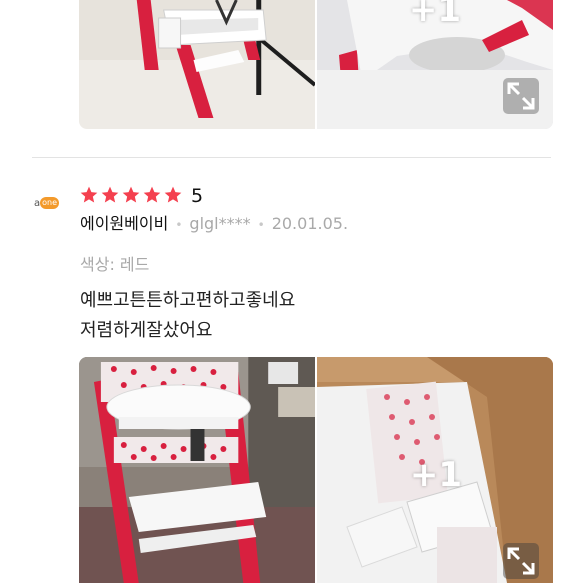 The height and width of the screenshot is (583, 583). Describe the element at coordinates (146, 330) in the screenshot. I see `review-line: 저렴하게잘샀어요` at that location.